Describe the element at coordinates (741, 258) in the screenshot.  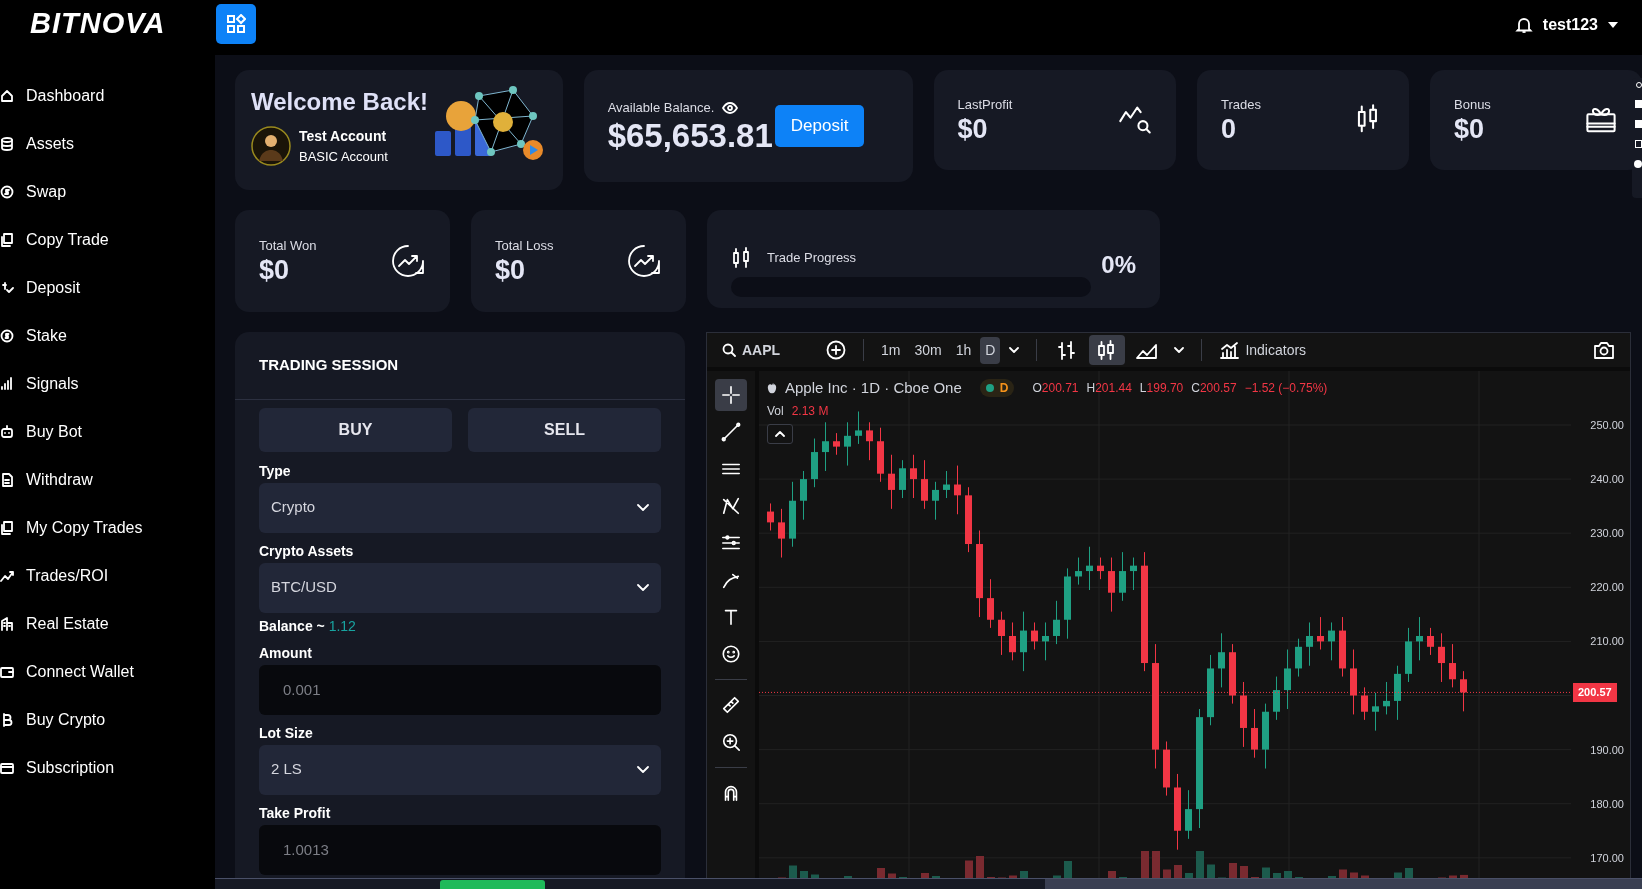
I see `candlestick-icon` at that location.